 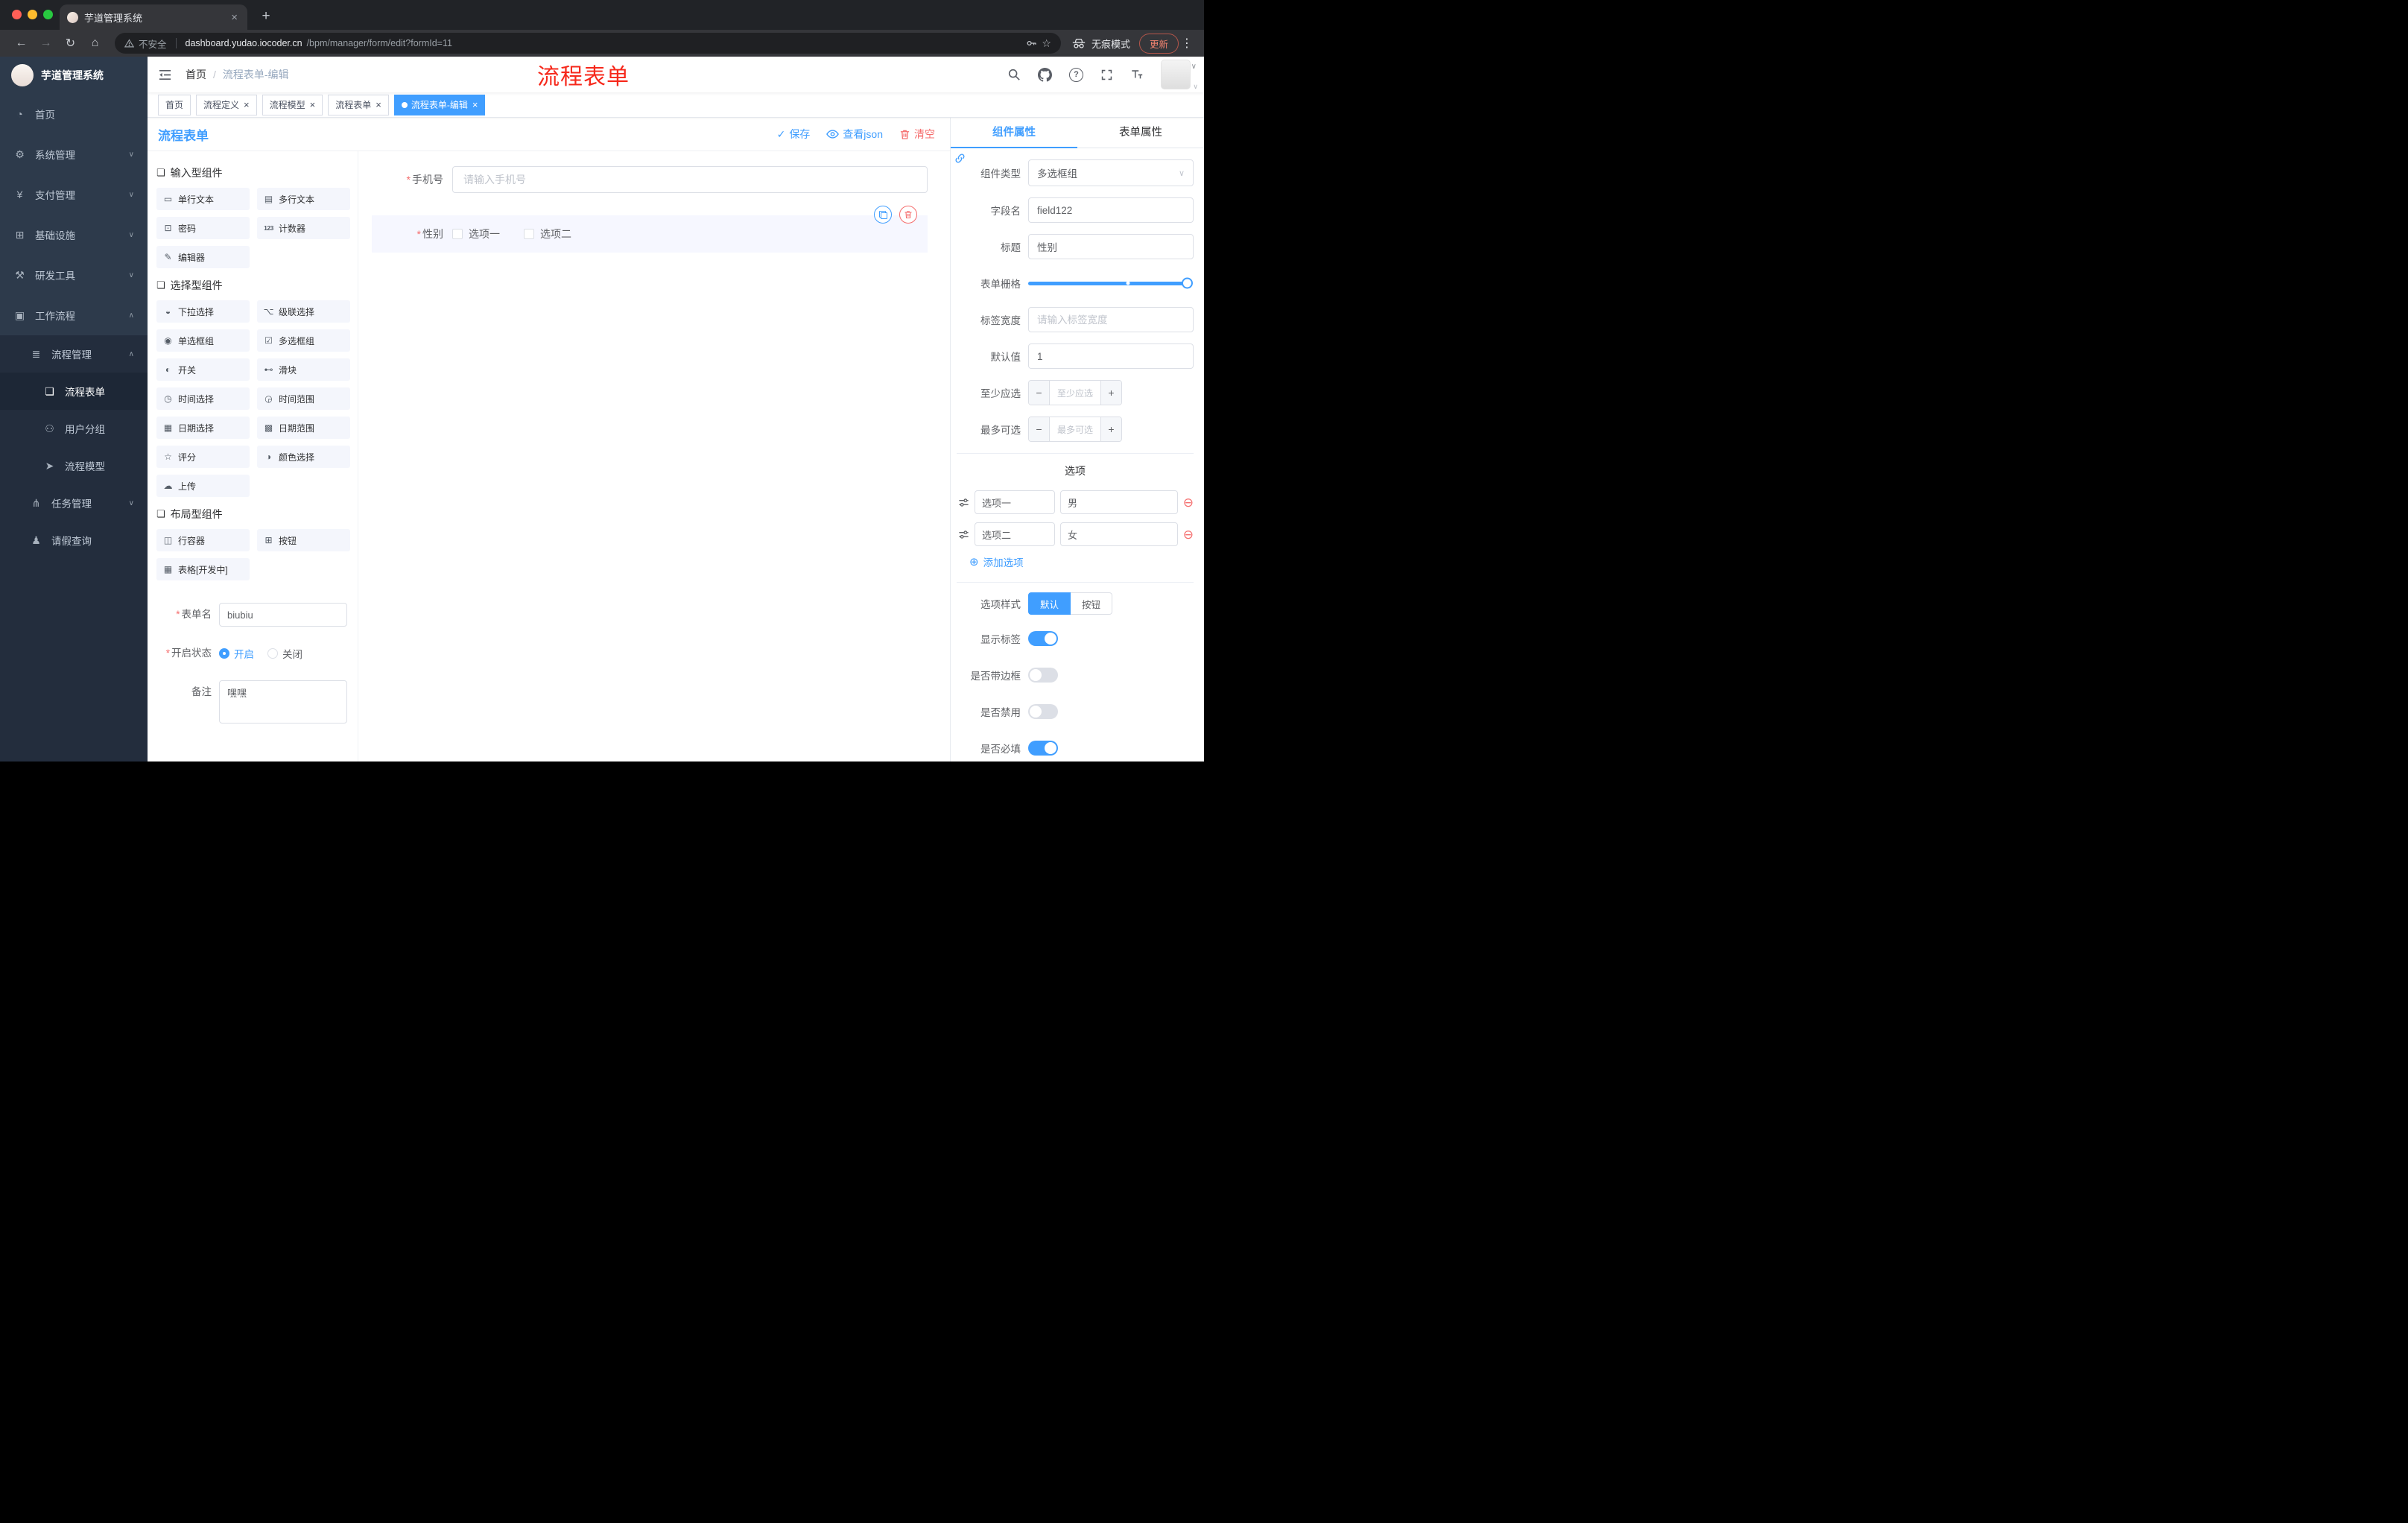 What do you see at coordinates (153, 17) in the screenshot?
I see `browser-tab: 芋道管理系统 ×` at bounding box center [153, 17].